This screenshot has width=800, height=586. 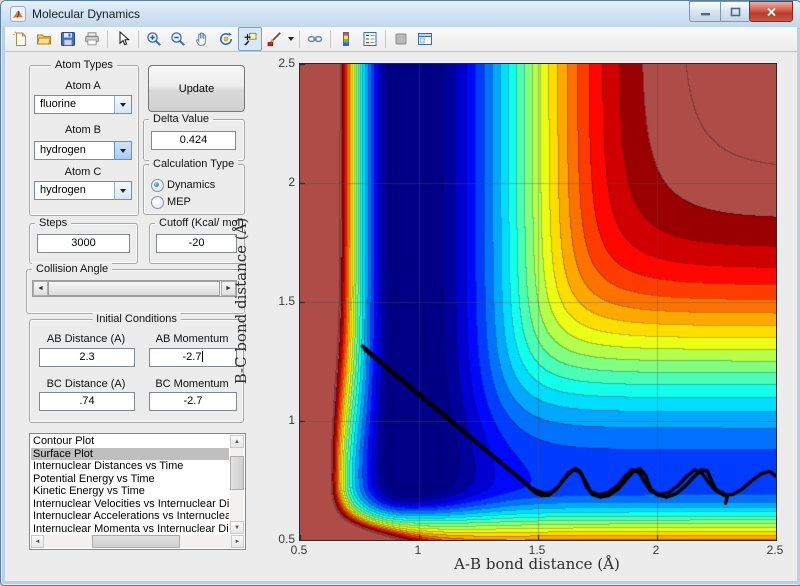 What do you see at coordinates (83, 243) in the screenshot?
I see `steps-field: 3000` at bounding box center [83, 243].